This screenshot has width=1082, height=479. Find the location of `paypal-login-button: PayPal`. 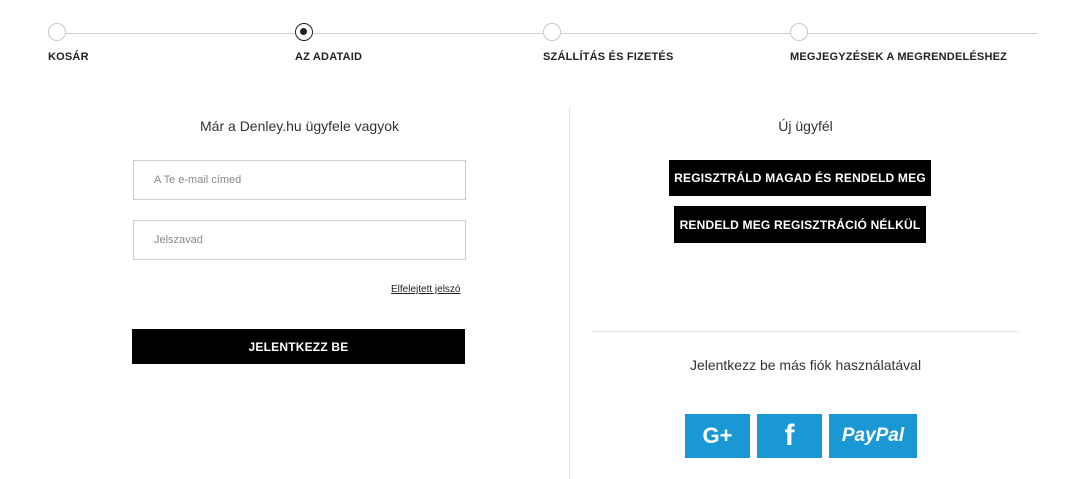

paypal-login-button: PayPal is located at coordinates (873, 436).